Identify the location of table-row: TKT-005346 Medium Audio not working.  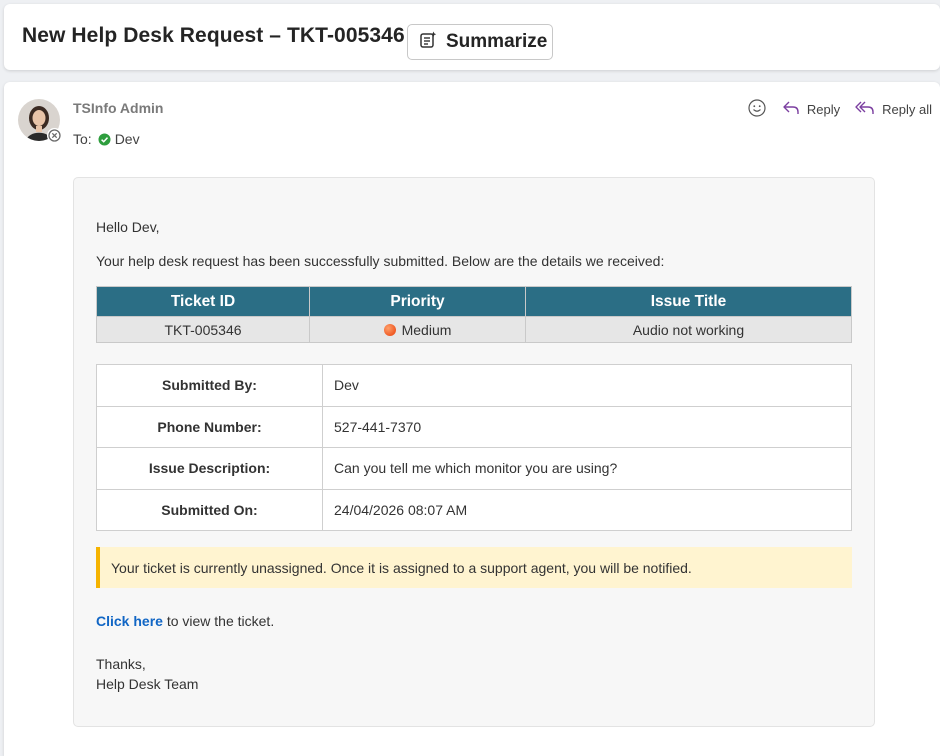
(474, 329).